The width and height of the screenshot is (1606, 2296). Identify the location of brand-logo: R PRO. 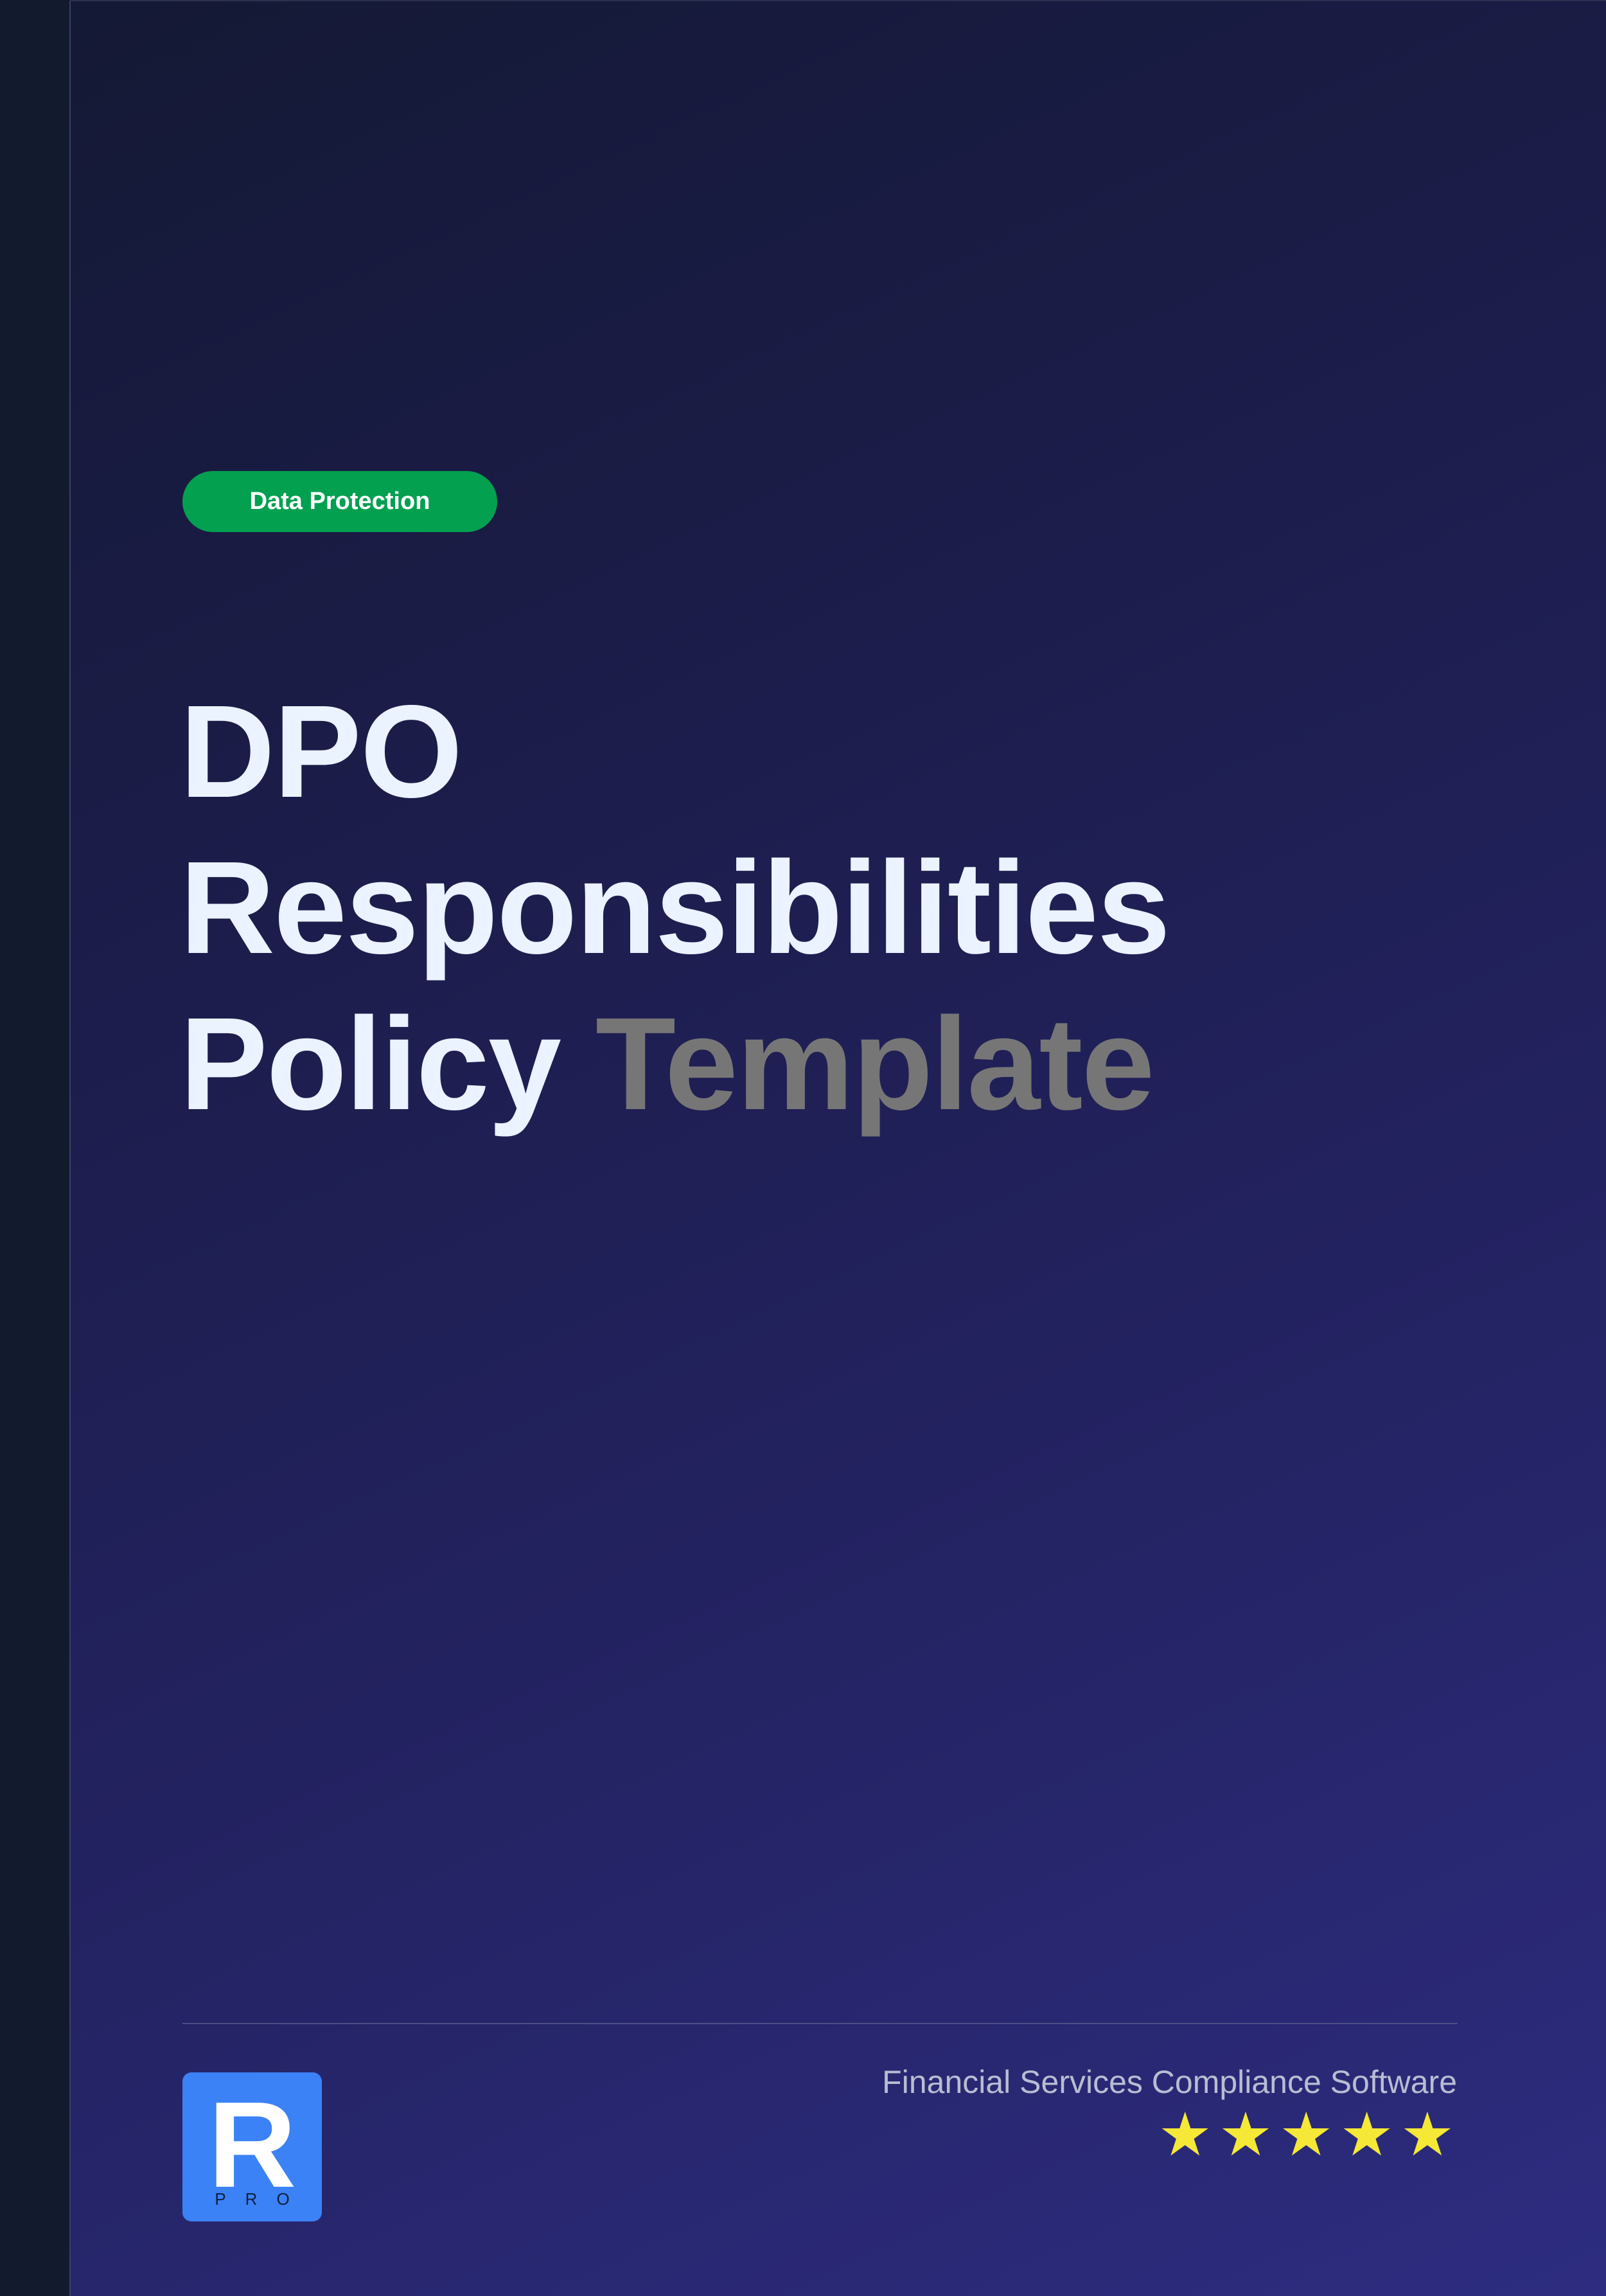
(252, 2146).